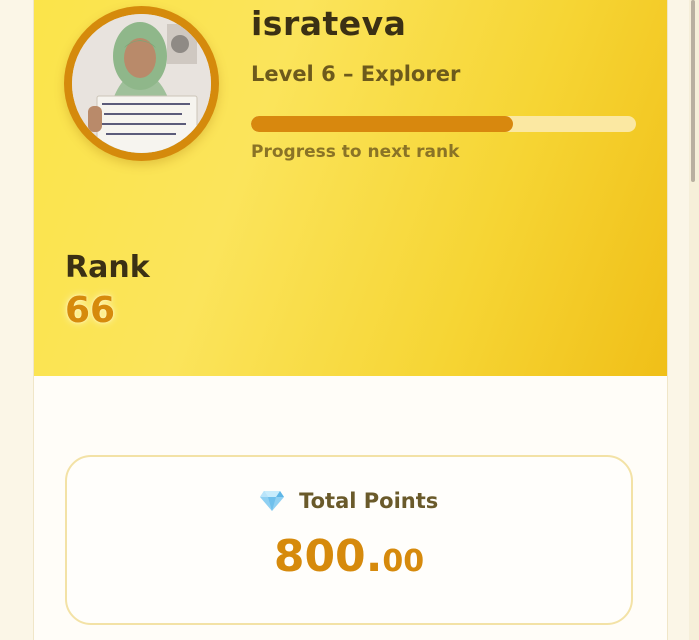 The image size is (699, 640). Describe the element at coordinates (107, 267) in the screenshot. I see `rank-label: Rank` at that location.